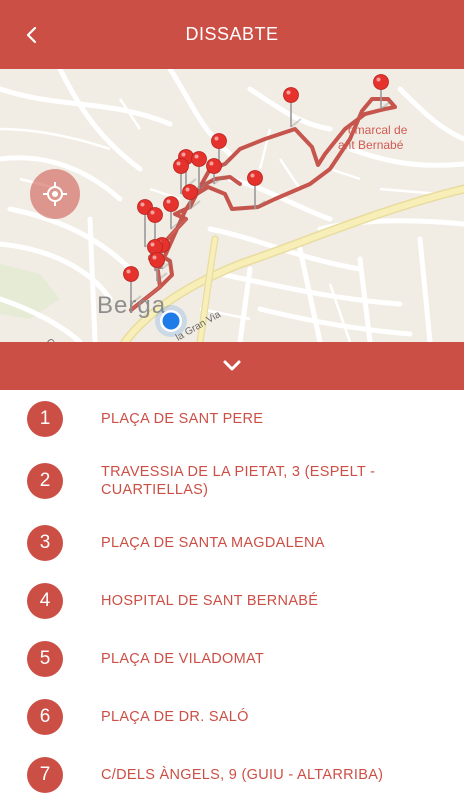 The image size is (464, 800). I want to click on stop-name: PLAÇA DE VILADOMAT, so click(183, 659).